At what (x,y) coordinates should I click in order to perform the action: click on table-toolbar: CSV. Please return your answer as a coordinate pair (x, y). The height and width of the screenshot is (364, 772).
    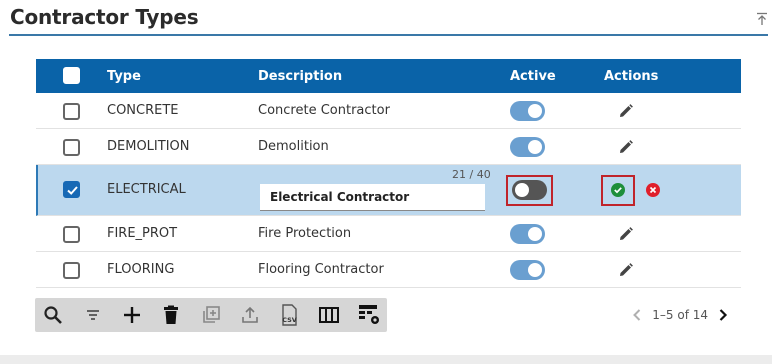
    Looking at the image, I should click on (211, 315).